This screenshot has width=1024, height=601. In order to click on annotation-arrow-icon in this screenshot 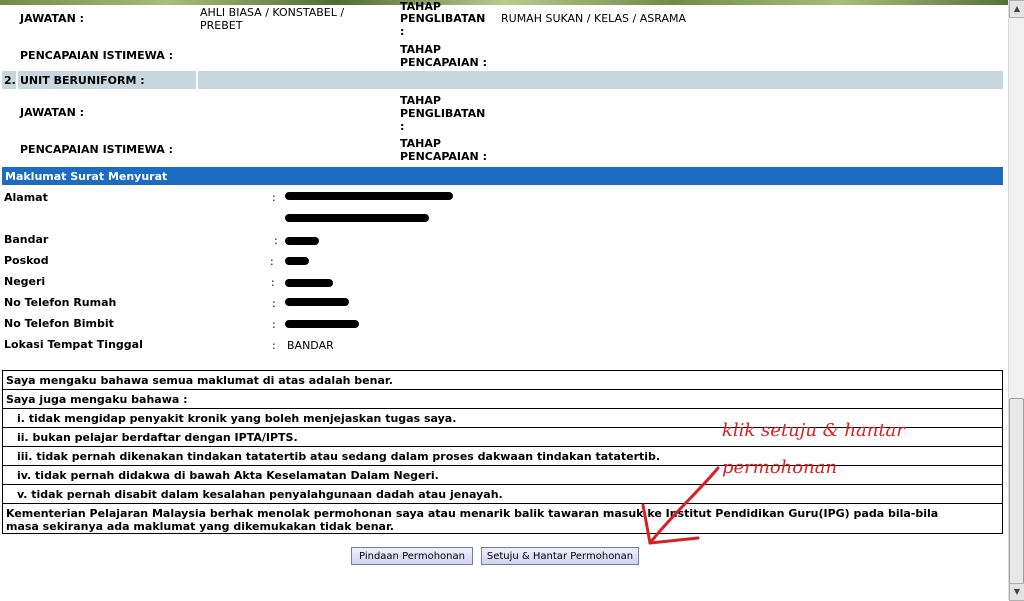, I will do `click(680, 505)`.